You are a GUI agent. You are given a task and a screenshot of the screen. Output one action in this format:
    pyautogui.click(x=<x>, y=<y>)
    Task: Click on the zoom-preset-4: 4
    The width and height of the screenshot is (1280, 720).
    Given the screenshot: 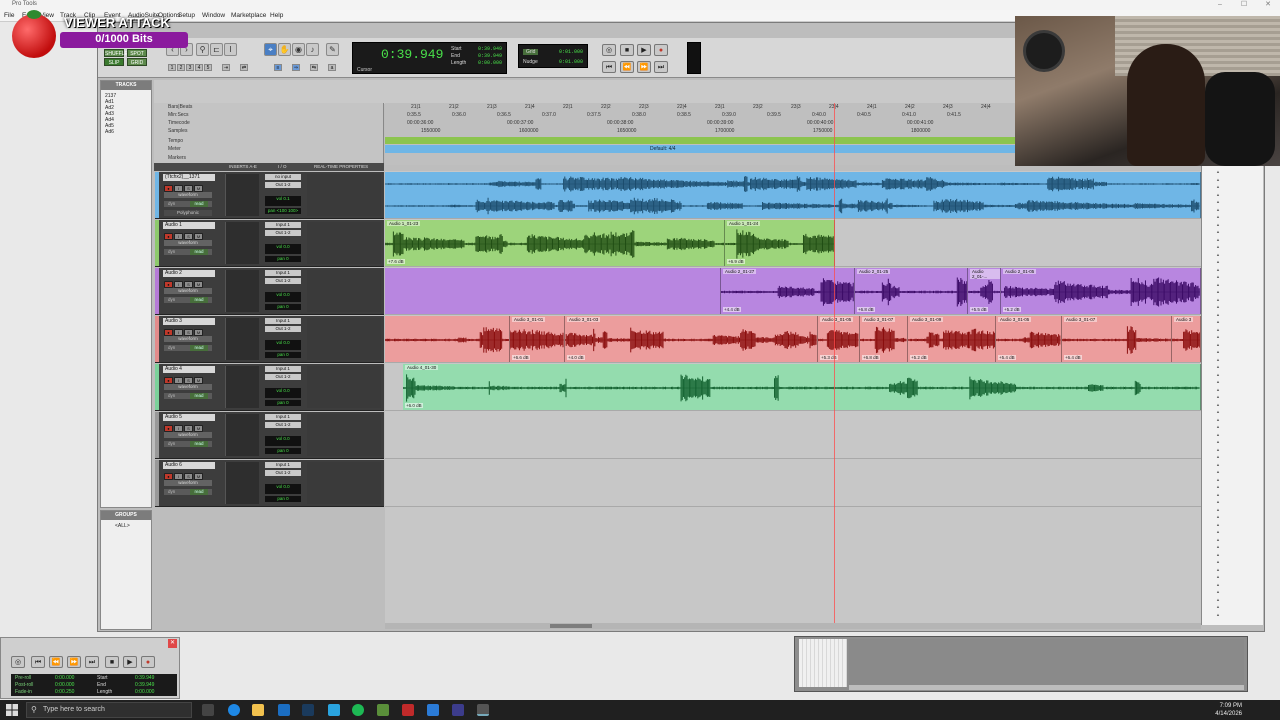 What is the action you would take?
    pyautogui.click(x=199, y=67)
    